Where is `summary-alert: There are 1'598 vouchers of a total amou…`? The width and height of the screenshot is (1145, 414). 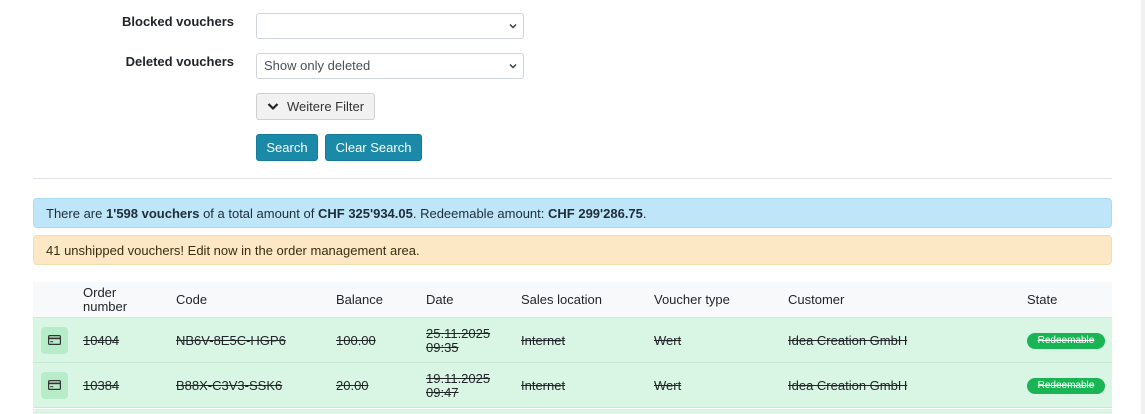 summary-alert: There are 1'598 vouchers of a total amou… is located at coordinates (572, 213).